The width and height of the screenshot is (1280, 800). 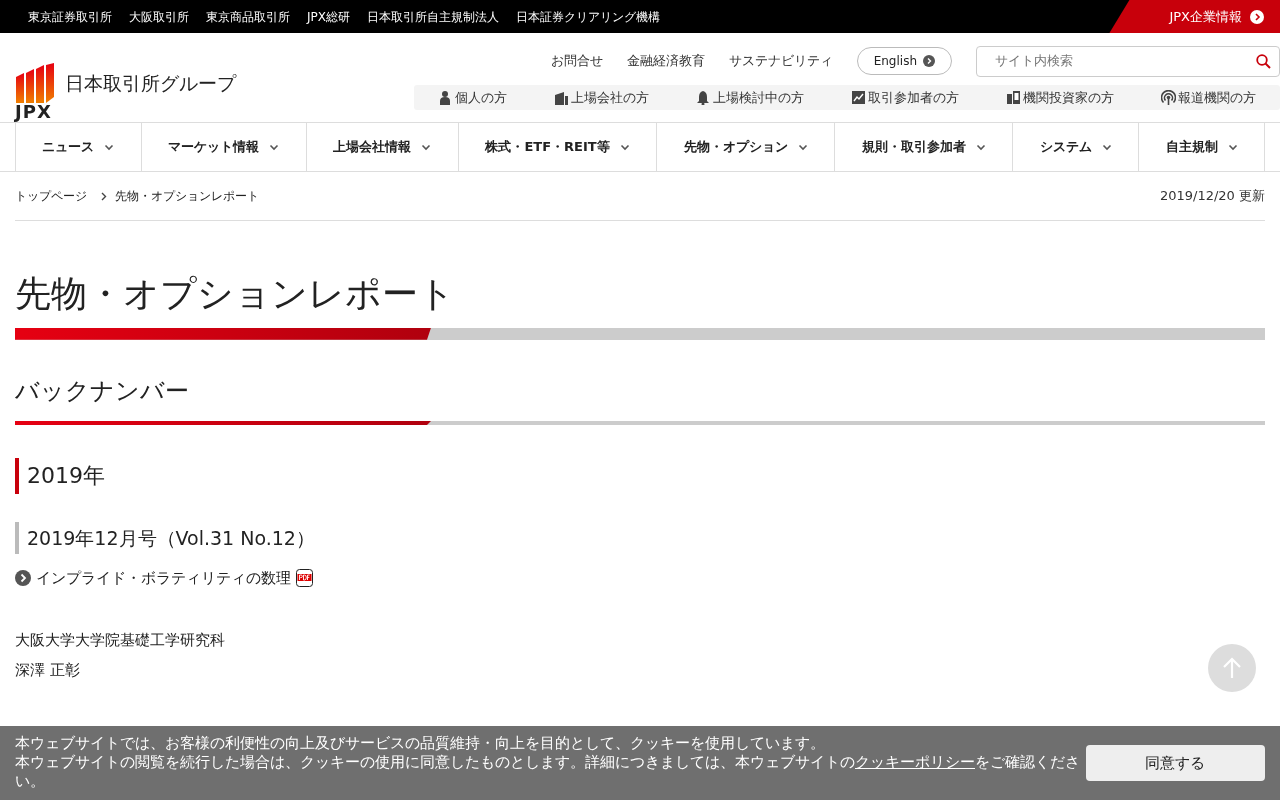 I want to click on building-icon, so click(x=561, y=97).